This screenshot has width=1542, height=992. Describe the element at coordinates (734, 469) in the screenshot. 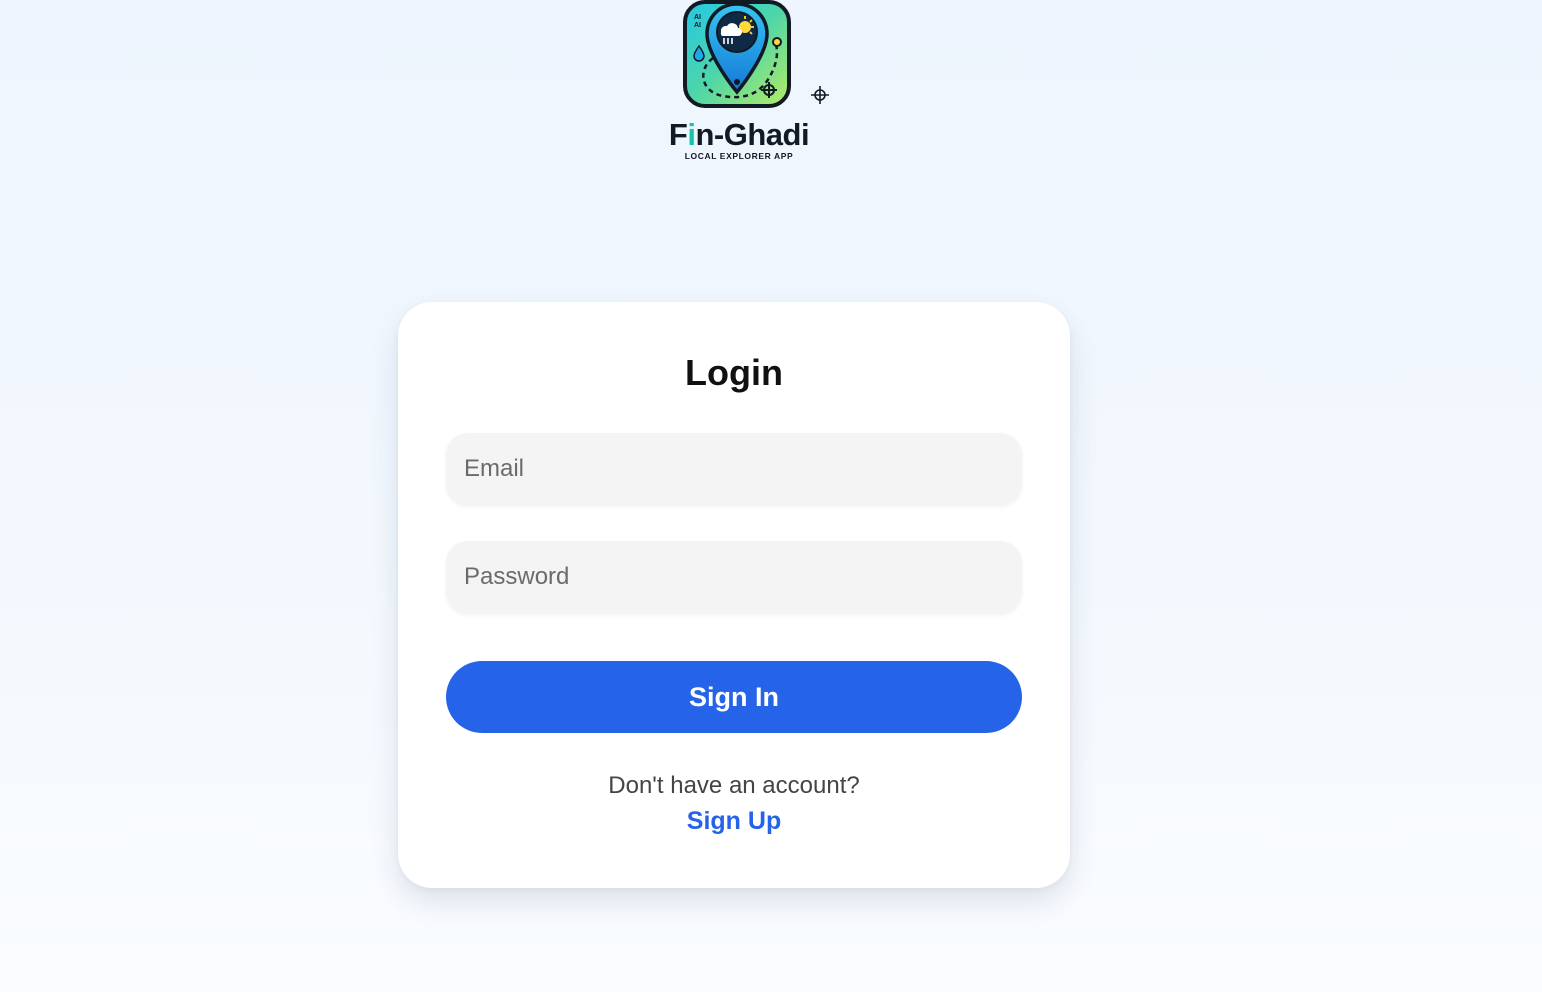

I see `email-input` at that location.